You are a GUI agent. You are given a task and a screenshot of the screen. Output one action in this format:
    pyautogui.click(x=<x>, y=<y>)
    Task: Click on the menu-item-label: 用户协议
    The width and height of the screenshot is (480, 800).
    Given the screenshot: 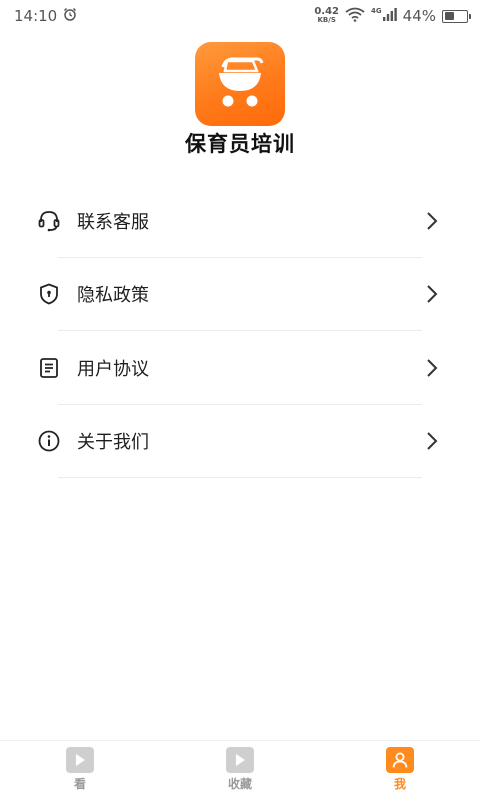 What is the action you would take?
    pyautogui.click(x=113, y=369)
    